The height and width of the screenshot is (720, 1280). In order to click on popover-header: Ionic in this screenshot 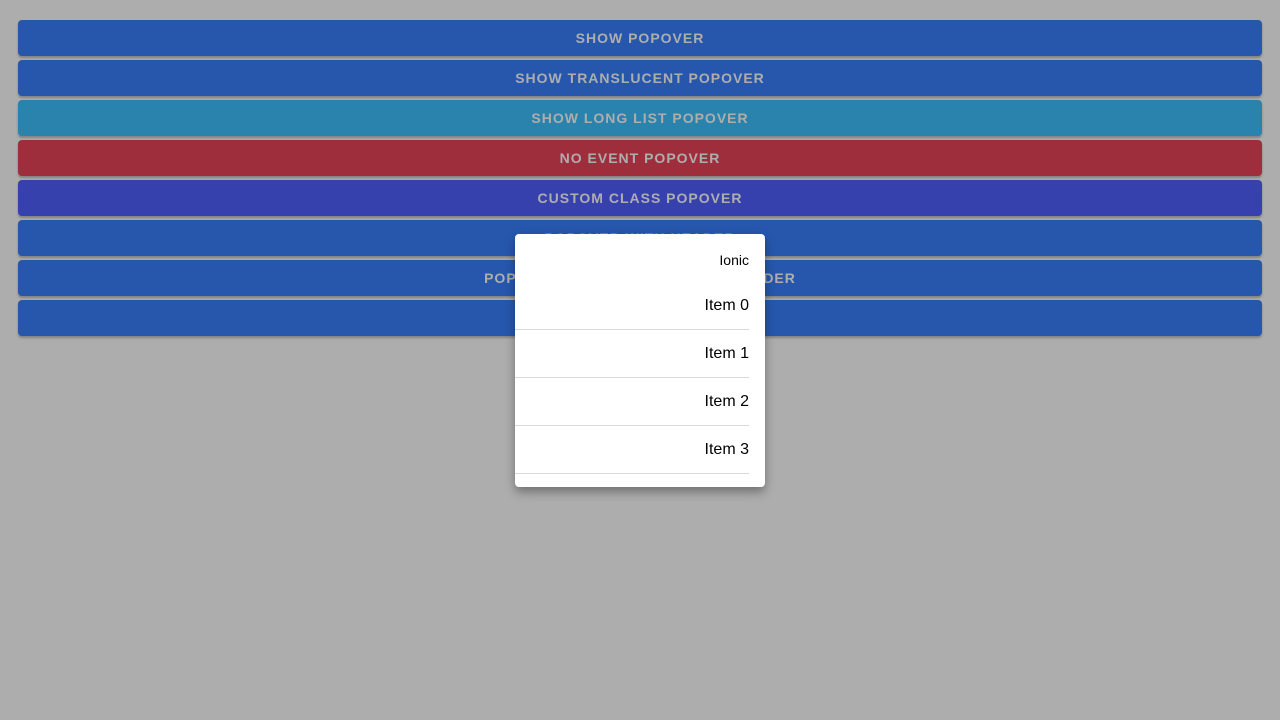, I will do `click(734, 260)`.